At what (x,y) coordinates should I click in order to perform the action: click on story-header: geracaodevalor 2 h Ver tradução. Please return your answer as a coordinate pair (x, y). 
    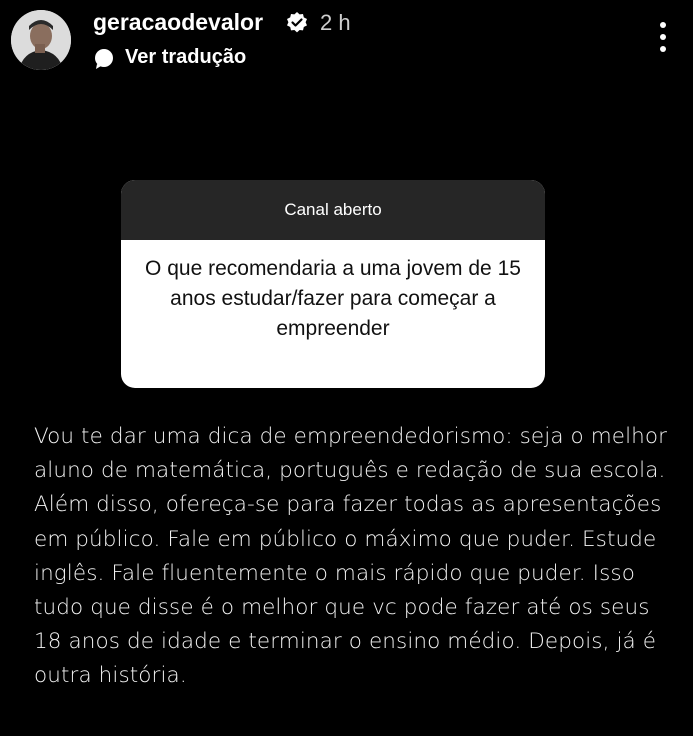
    Looking at the image, I should click on (346, 40).